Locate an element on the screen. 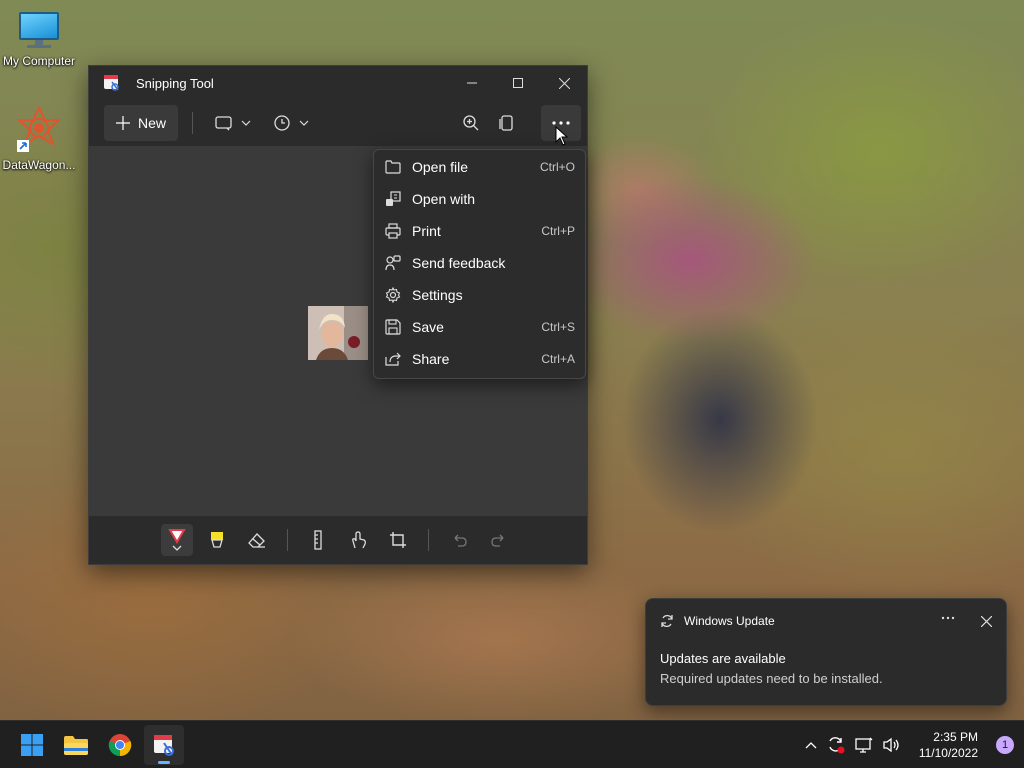 The height and width of the screenshot is (768, 1024). clock-time: 2:35 PM is located at coordinates (955, 736).